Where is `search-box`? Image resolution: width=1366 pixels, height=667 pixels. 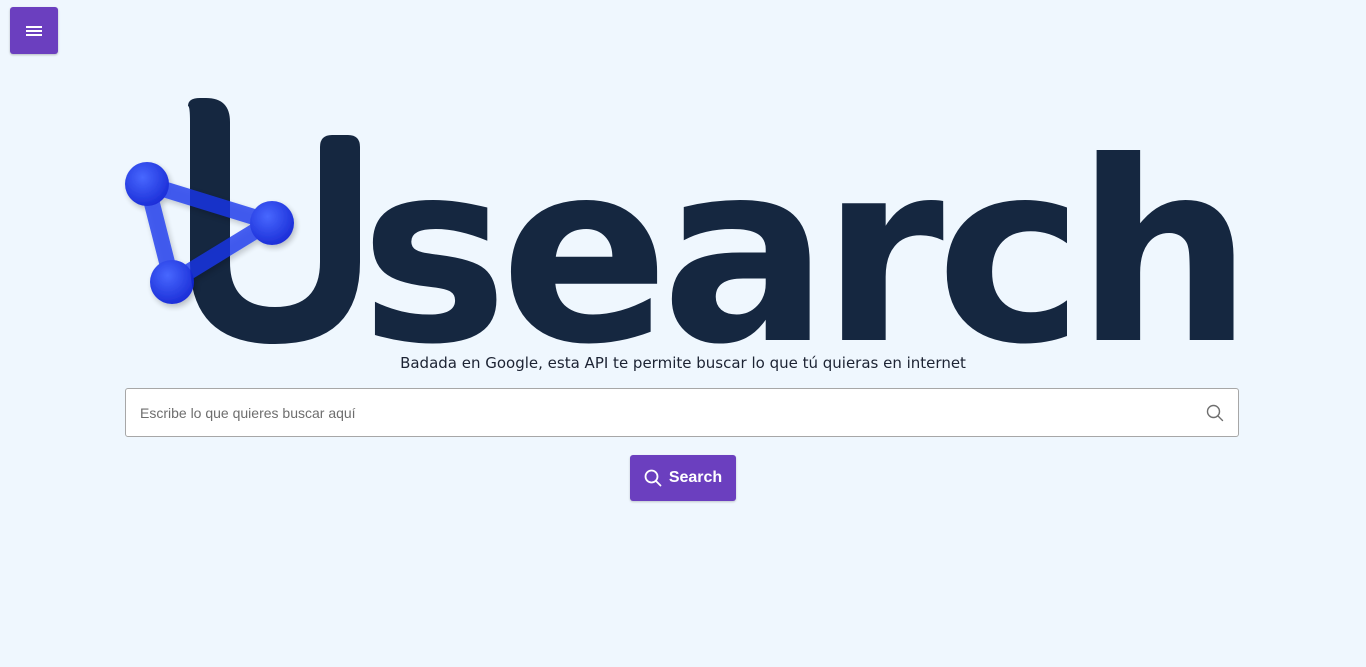 search-box is located at coordinates (682, 412).